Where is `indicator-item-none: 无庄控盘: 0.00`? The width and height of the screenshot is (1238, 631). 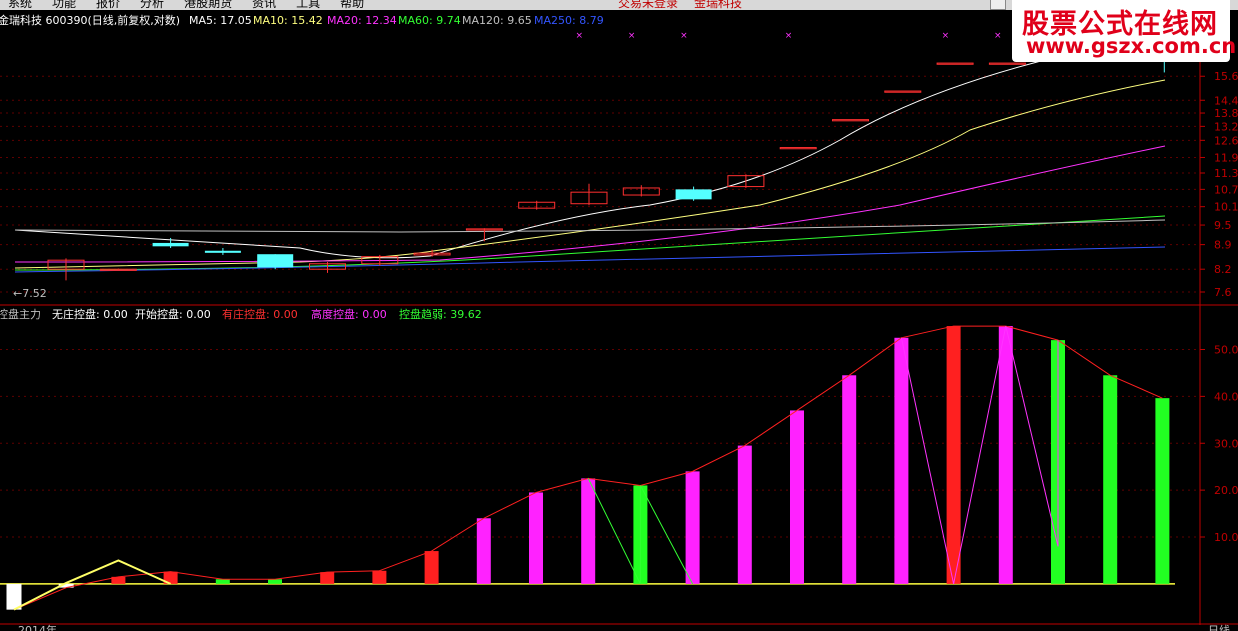
indicator-item-none: 无庄控盘: 0.00 is located at coordinates (90, 314).